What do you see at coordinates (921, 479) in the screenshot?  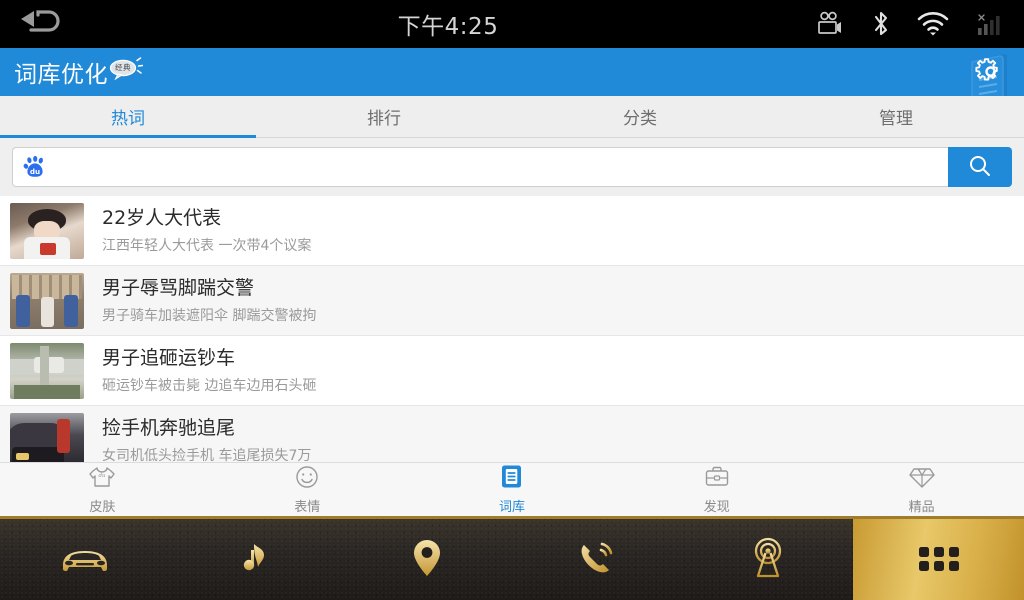 I see `diamond-icon` at bounding box center [921, 479].